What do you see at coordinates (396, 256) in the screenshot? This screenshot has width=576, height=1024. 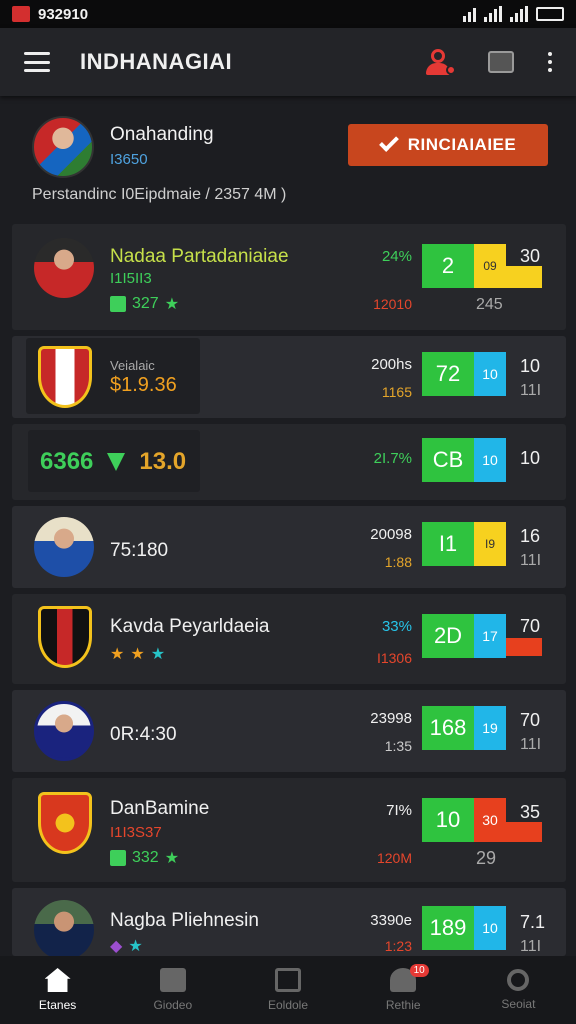 I see `stat-top: 24%` at bounding box center [396, 256].